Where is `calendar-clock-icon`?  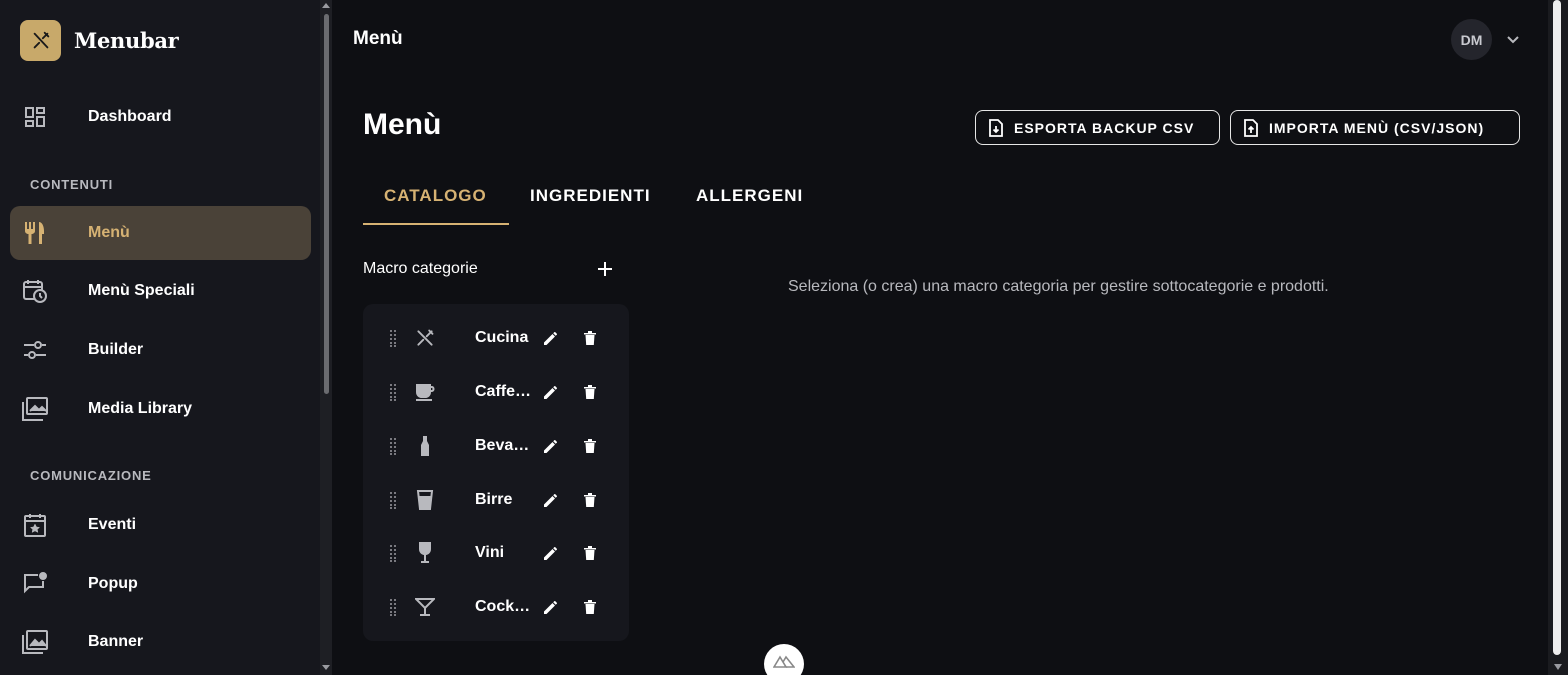
calendar-clock-icon is located at coordinates (35, 291).